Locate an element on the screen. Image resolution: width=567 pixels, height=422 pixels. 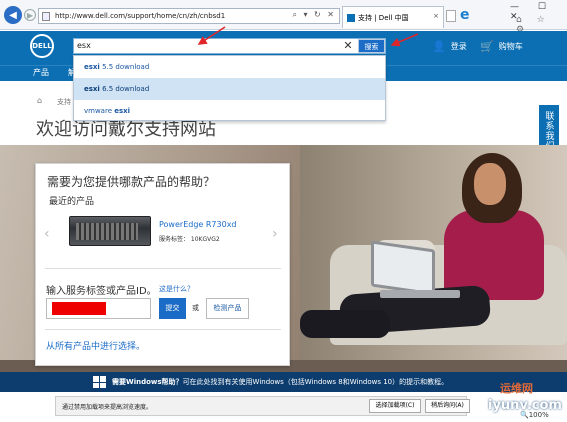
cart-link: 🛒 购物车 is located at coordinates (501, 46).